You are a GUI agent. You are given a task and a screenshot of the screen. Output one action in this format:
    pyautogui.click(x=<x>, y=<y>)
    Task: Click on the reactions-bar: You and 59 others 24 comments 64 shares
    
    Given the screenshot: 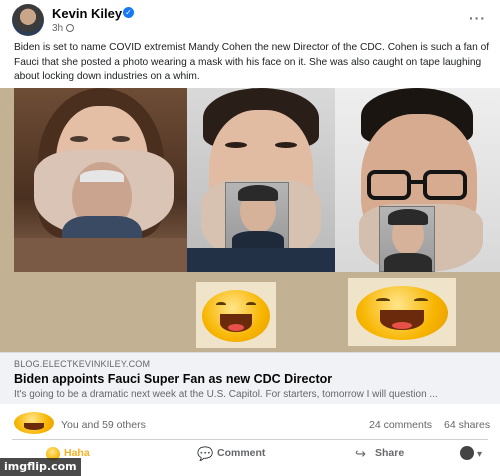 What is the action you would take?
    pyautogui.click(x=250, y=423)
    